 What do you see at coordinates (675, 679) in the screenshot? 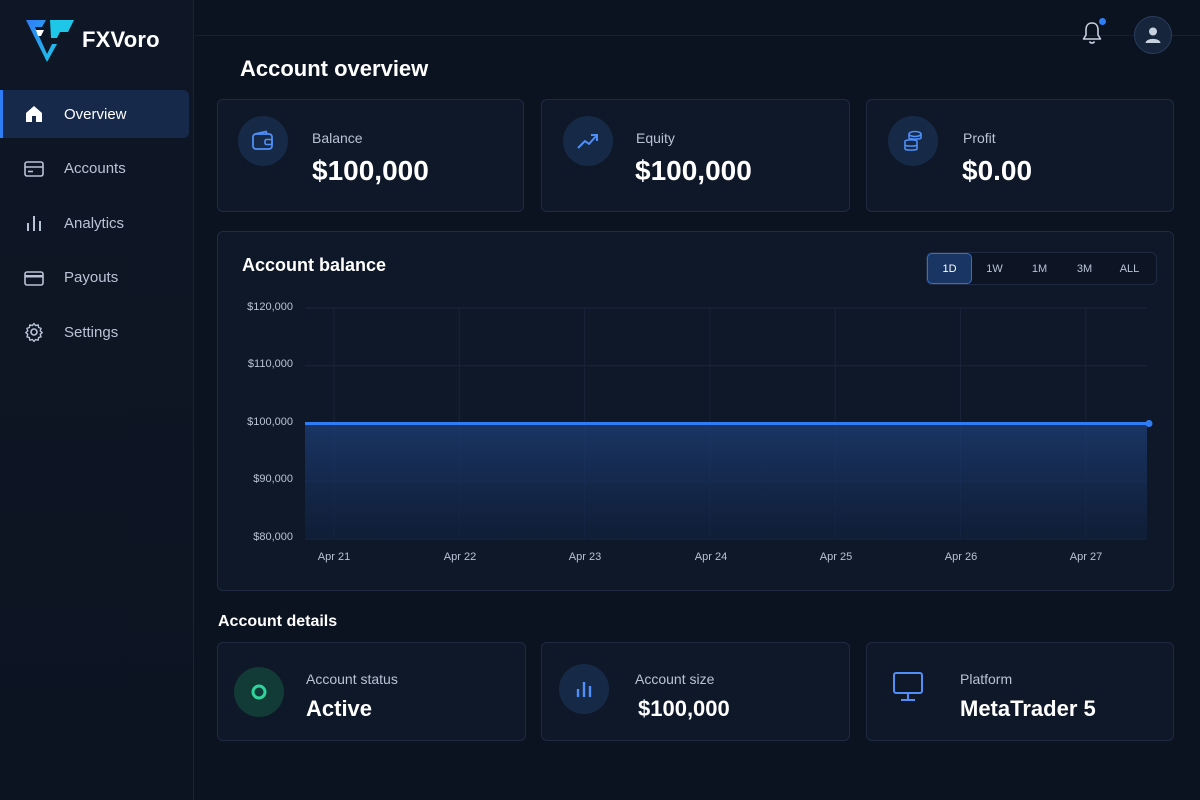
I see `account-size-label: Account size` at bounding box center [675, 679].